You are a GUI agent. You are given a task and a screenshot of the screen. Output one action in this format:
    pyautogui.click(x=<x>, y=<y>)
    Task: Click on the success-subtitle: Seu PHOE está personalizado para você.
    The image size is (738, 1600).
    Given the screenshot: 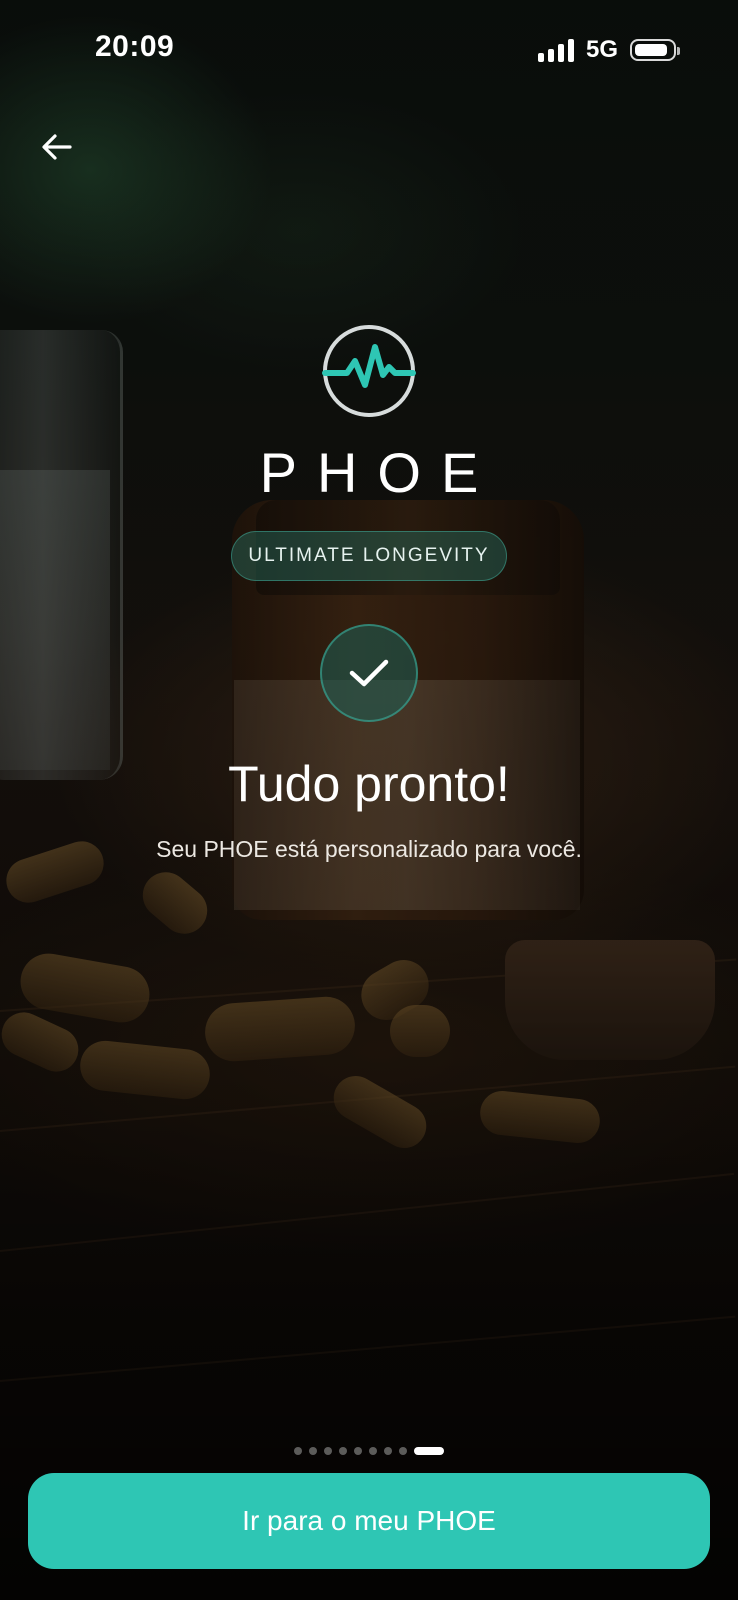 What is the action you would take?
    pyautogui.click(x=369, y=849)
    